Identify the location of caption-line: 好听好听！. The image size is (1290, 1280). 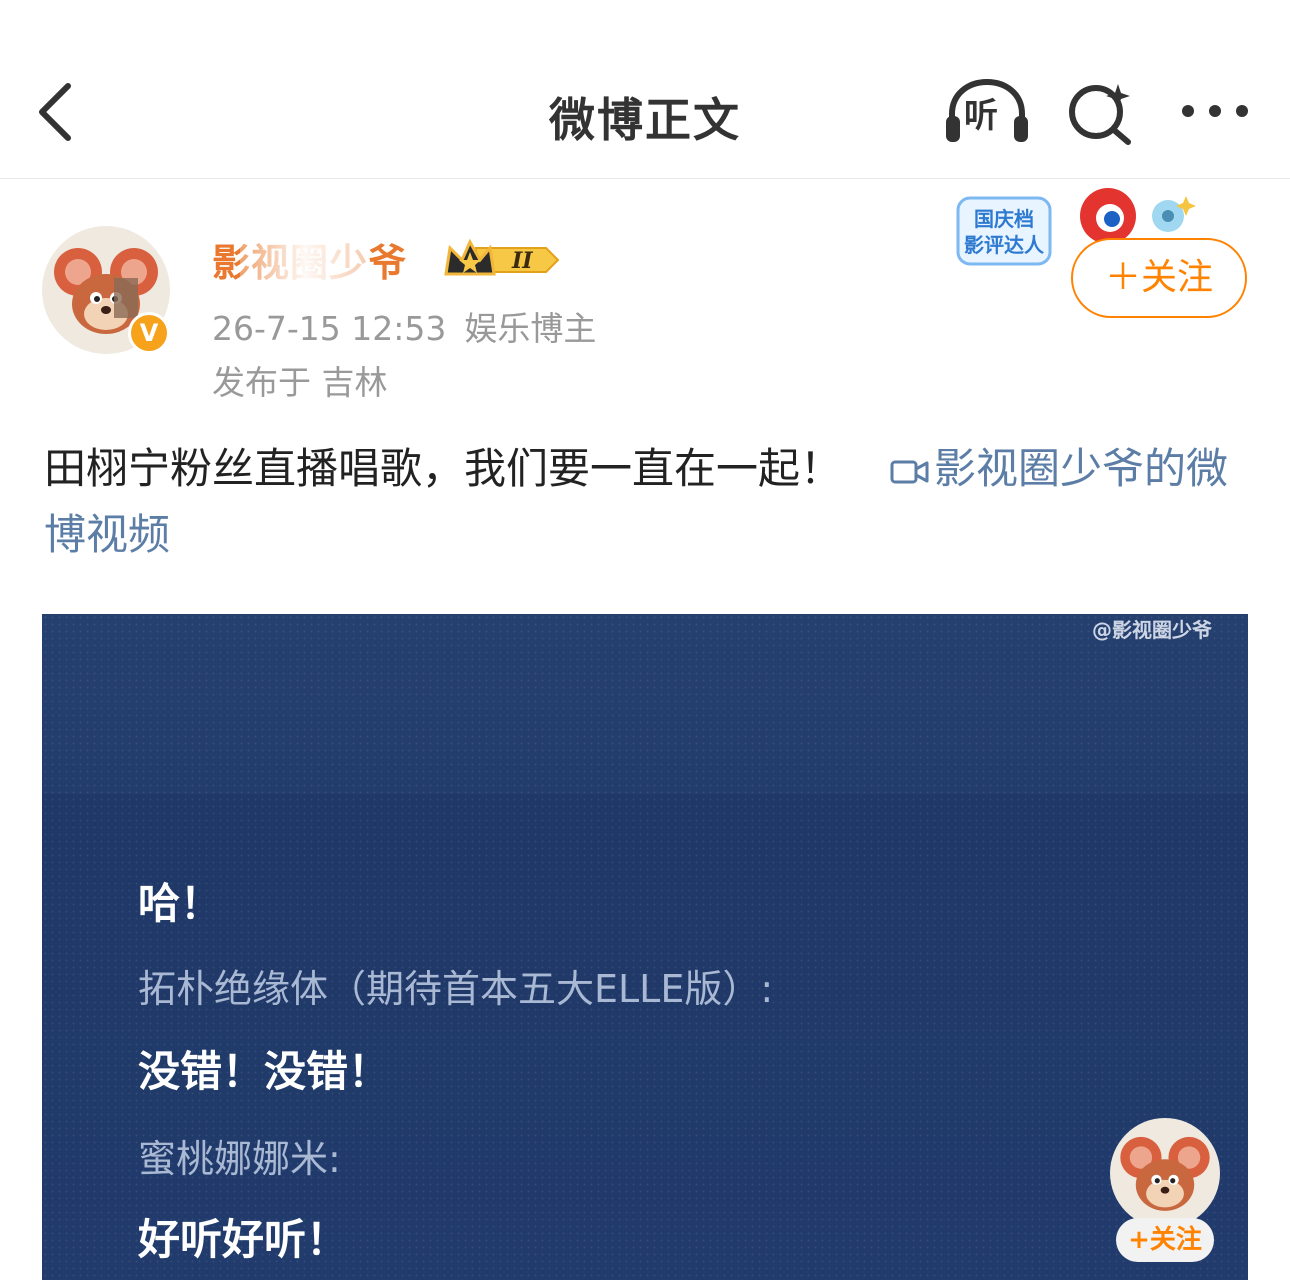
(243, 1239).